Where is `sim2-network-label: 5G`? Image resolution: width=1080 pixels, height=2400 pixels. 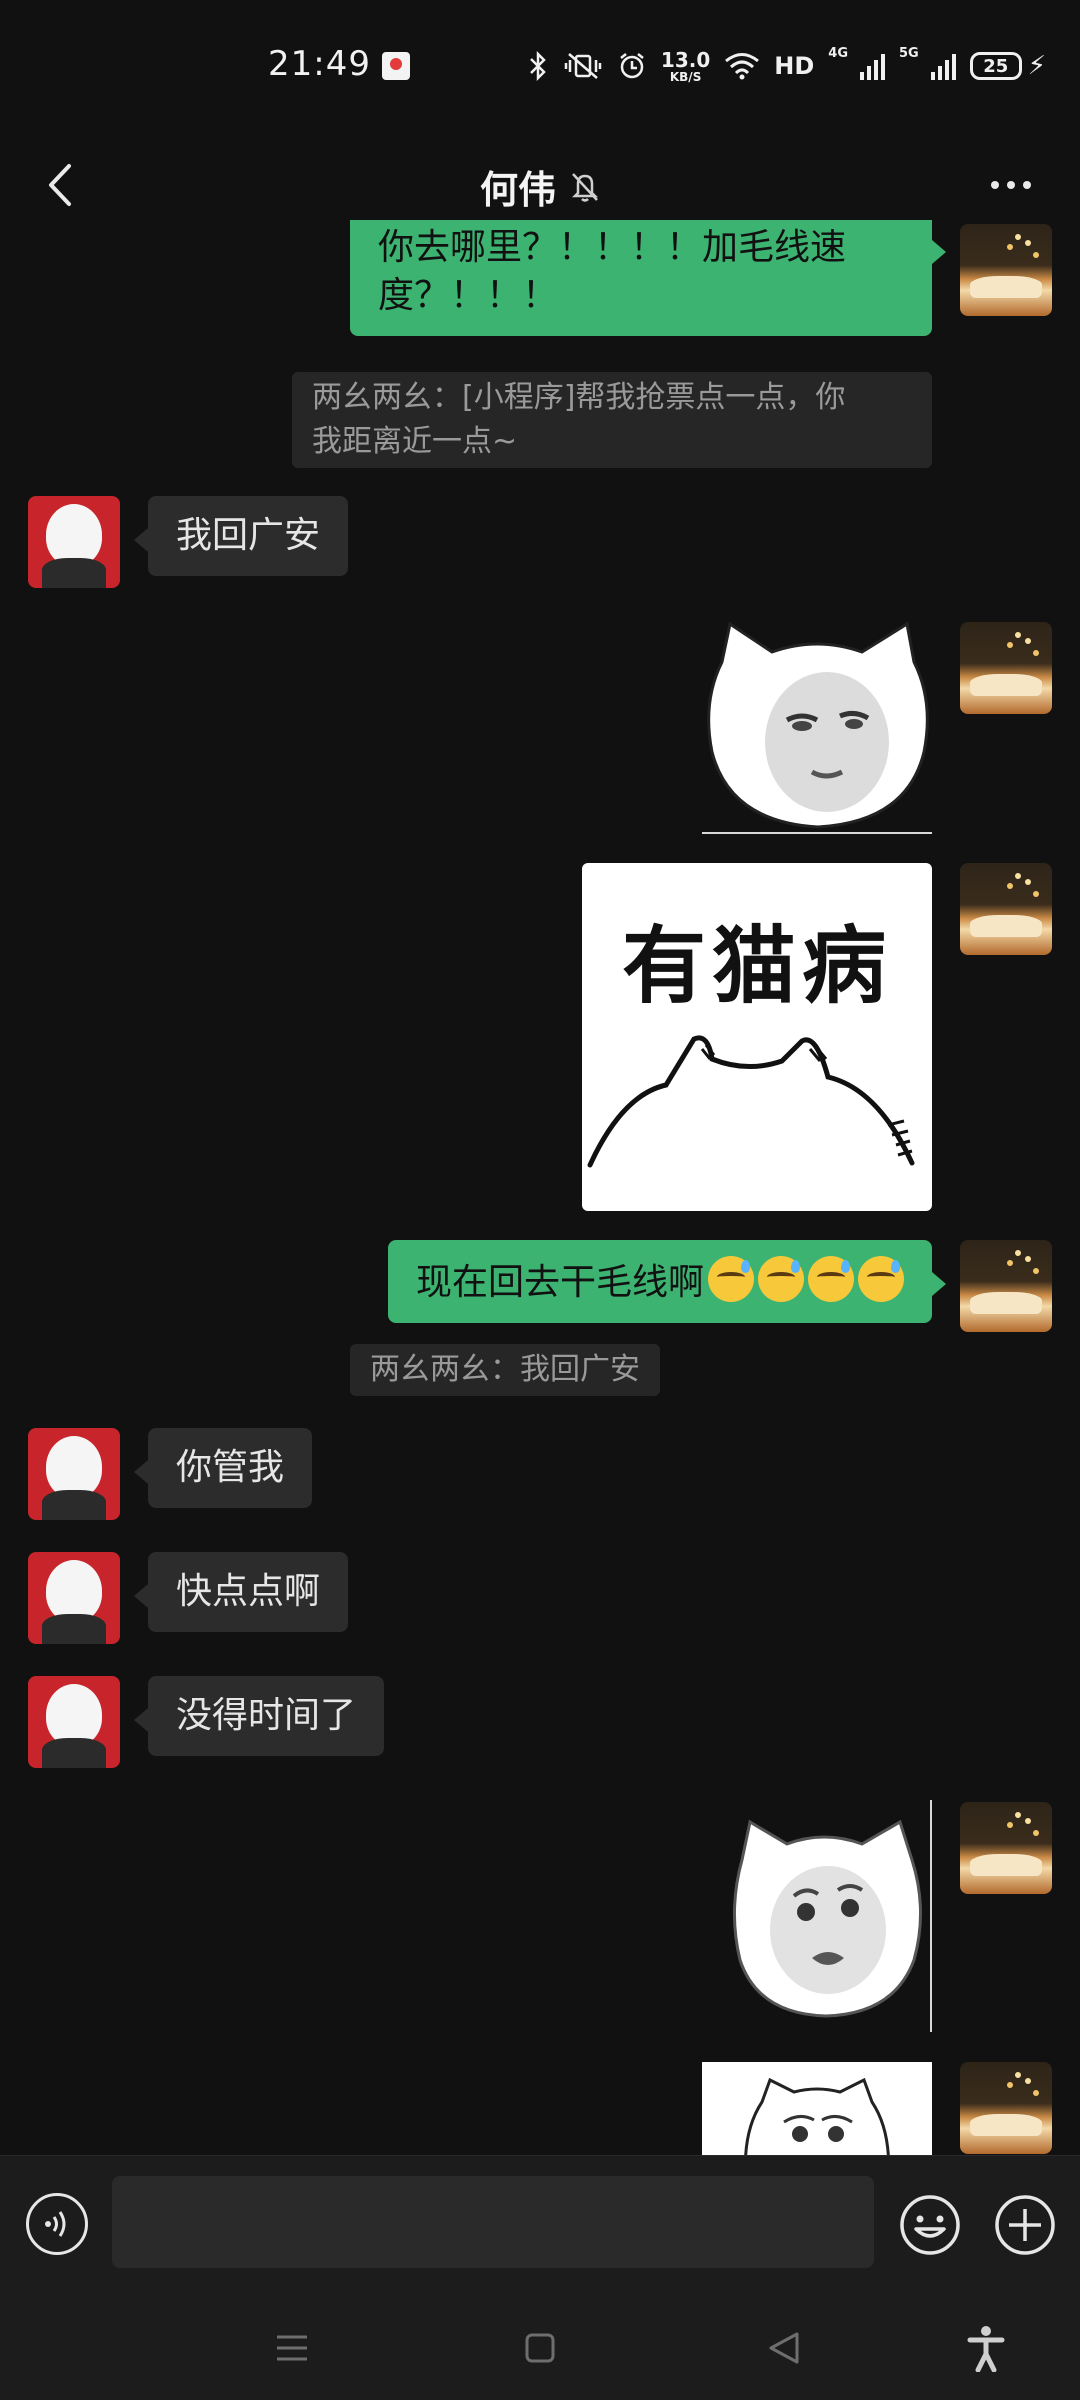
sim2-network-label: 5G is located at coordinates (909, 53).